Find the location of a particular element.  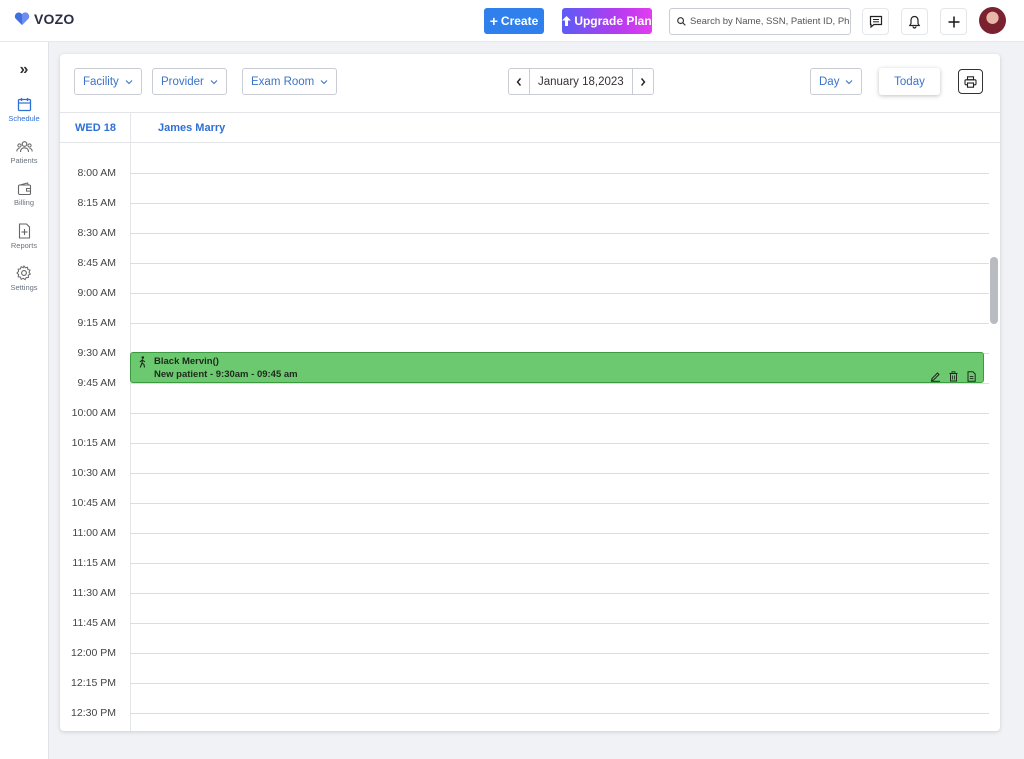

time-slot-label: 10:45 AM is located at coordinates (93, 503).